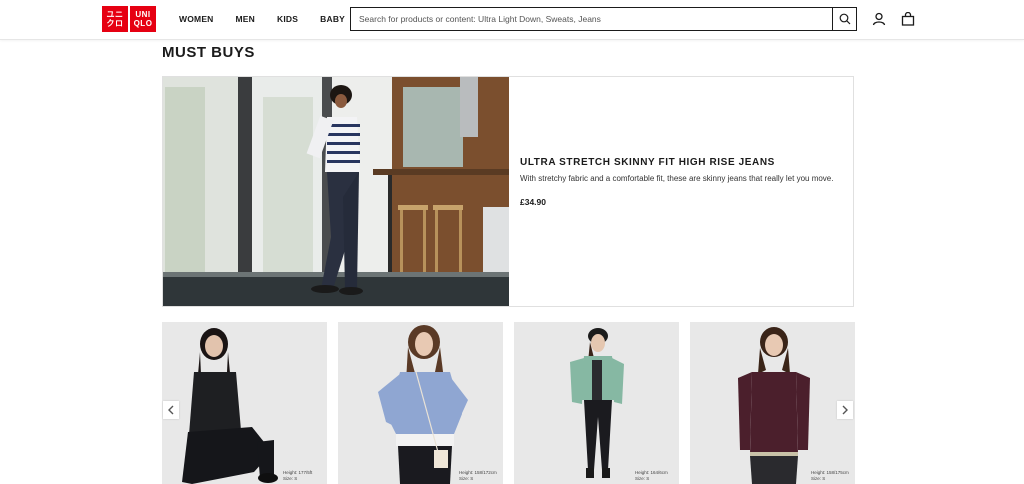 The height and width of the screenshot is (484, 1024). Describe the element at coordinates (196, 19) in the screenshot. I see `nav-women: WOMEN` at that location.